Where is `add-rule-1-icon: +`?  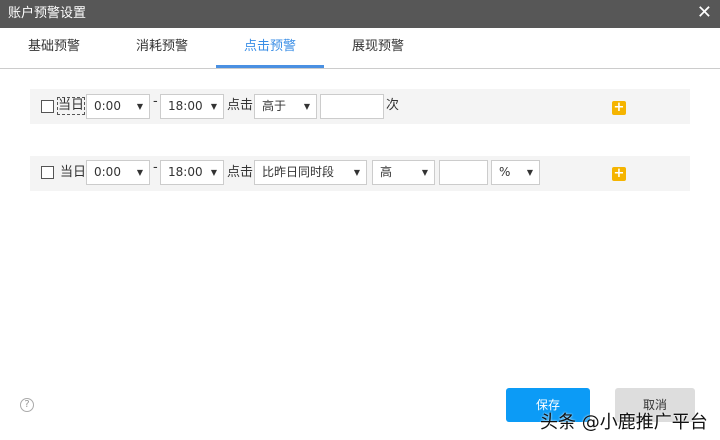
add-rule-1-icon: + is located at coordinates (619, 108).